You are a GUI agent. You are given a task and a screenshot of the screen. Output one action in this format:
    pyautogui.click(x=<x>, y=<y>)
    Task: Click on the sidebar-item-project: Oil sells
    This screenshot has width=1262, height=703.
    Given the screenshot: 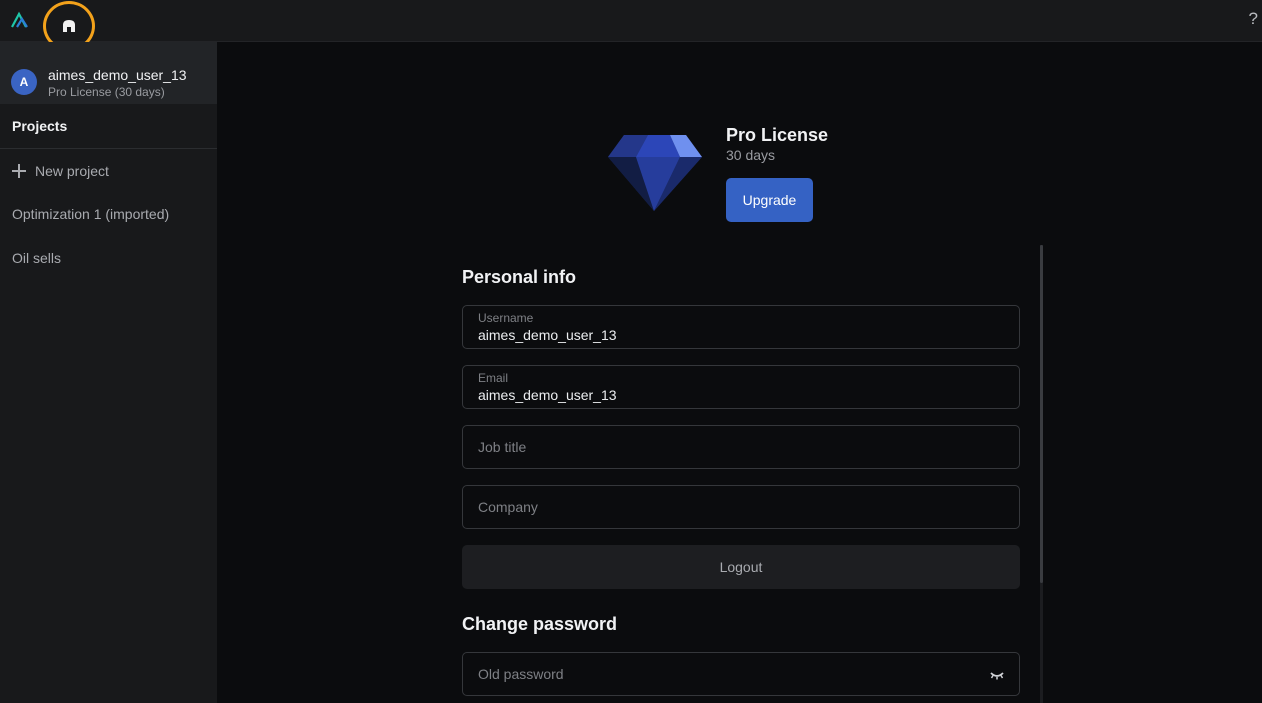 What is the action you would take?
    pyautogui.click(x=36, y=258)
    